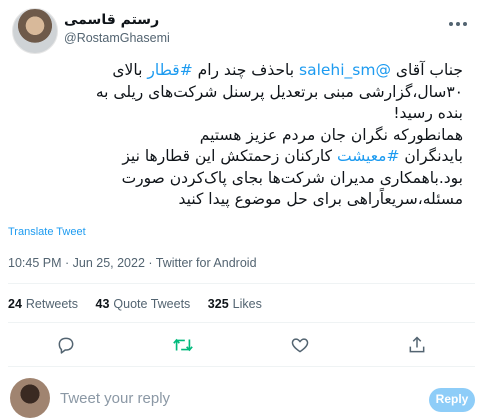 This screenshot has width=483, height=418. What do you see at coordinates (152, 304) in the screenshot?
I see `quotes-label: Quote Tweets` at bounding box center [152, 304].